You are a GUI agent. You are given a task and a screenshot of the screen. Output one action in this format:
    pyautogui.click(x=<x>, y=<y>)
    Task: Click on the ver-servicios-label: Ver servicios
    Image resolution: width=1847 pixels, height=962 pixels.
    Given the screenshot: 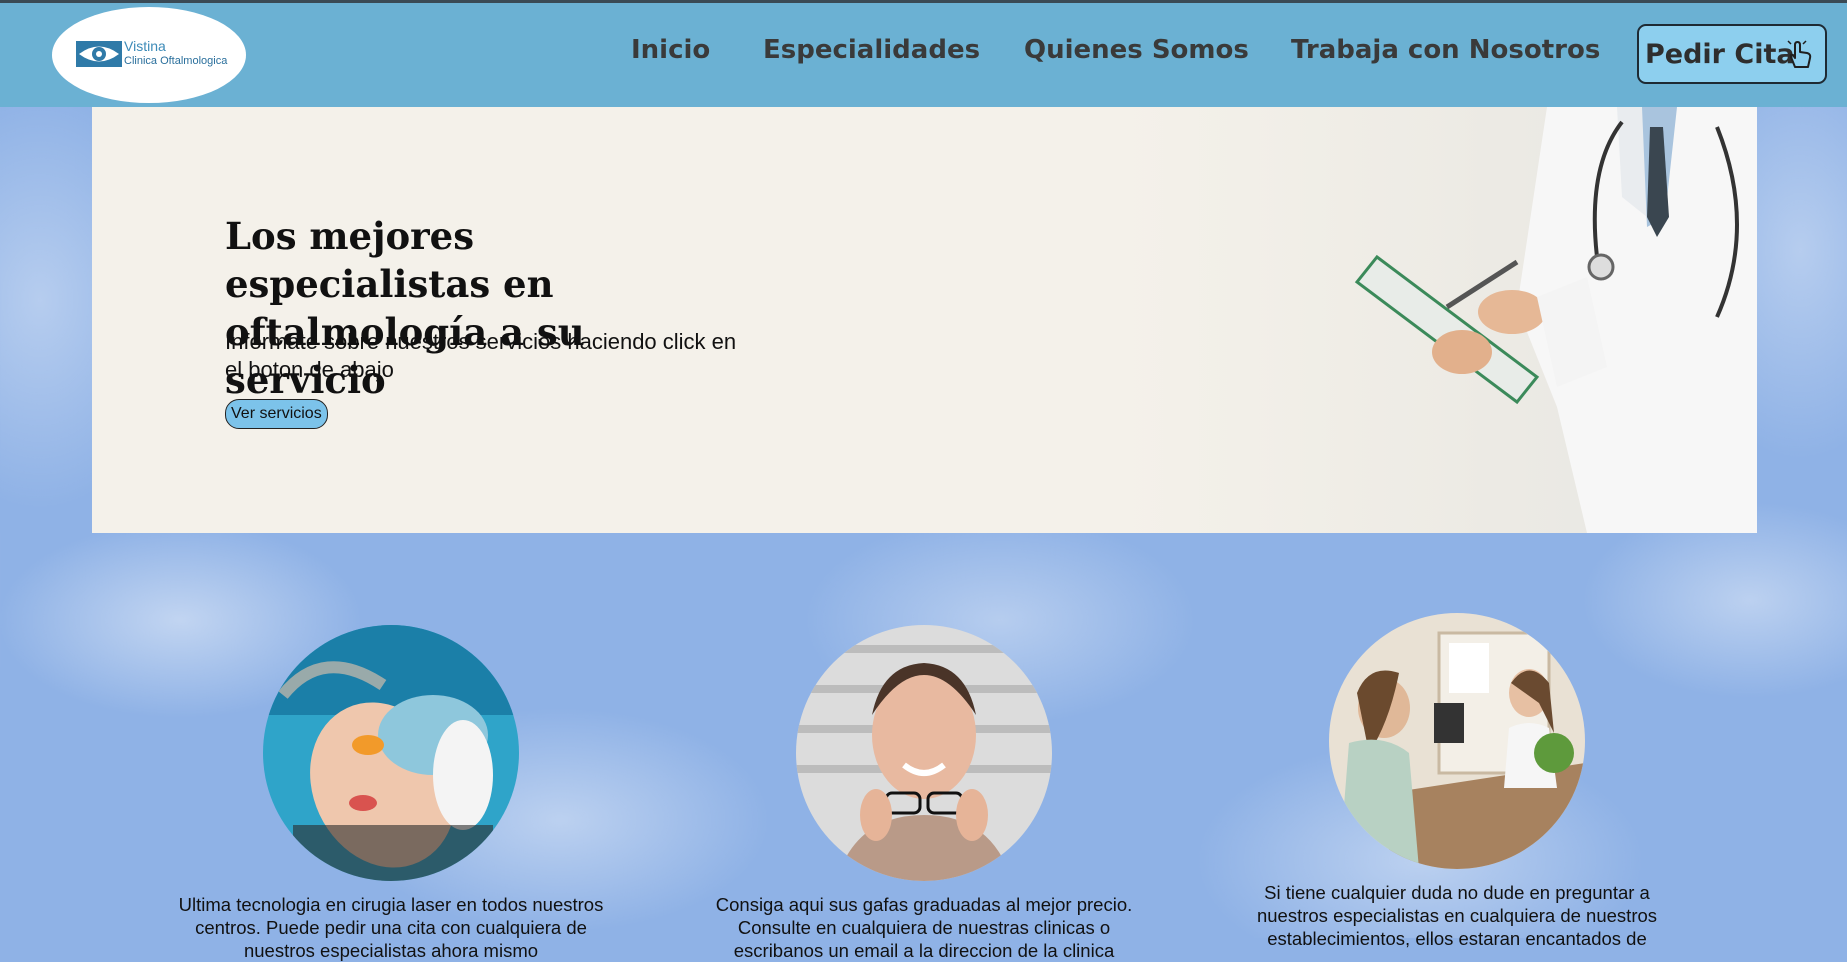 What is the action you would take?
    pyautogui.click(x=276, y=413)
    